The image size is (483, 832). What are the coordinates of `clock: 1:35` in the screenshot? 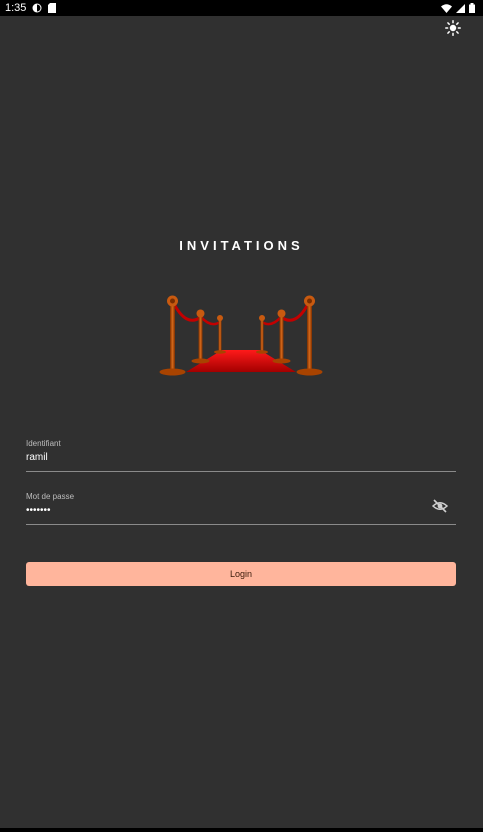 It's located at (16, 8).